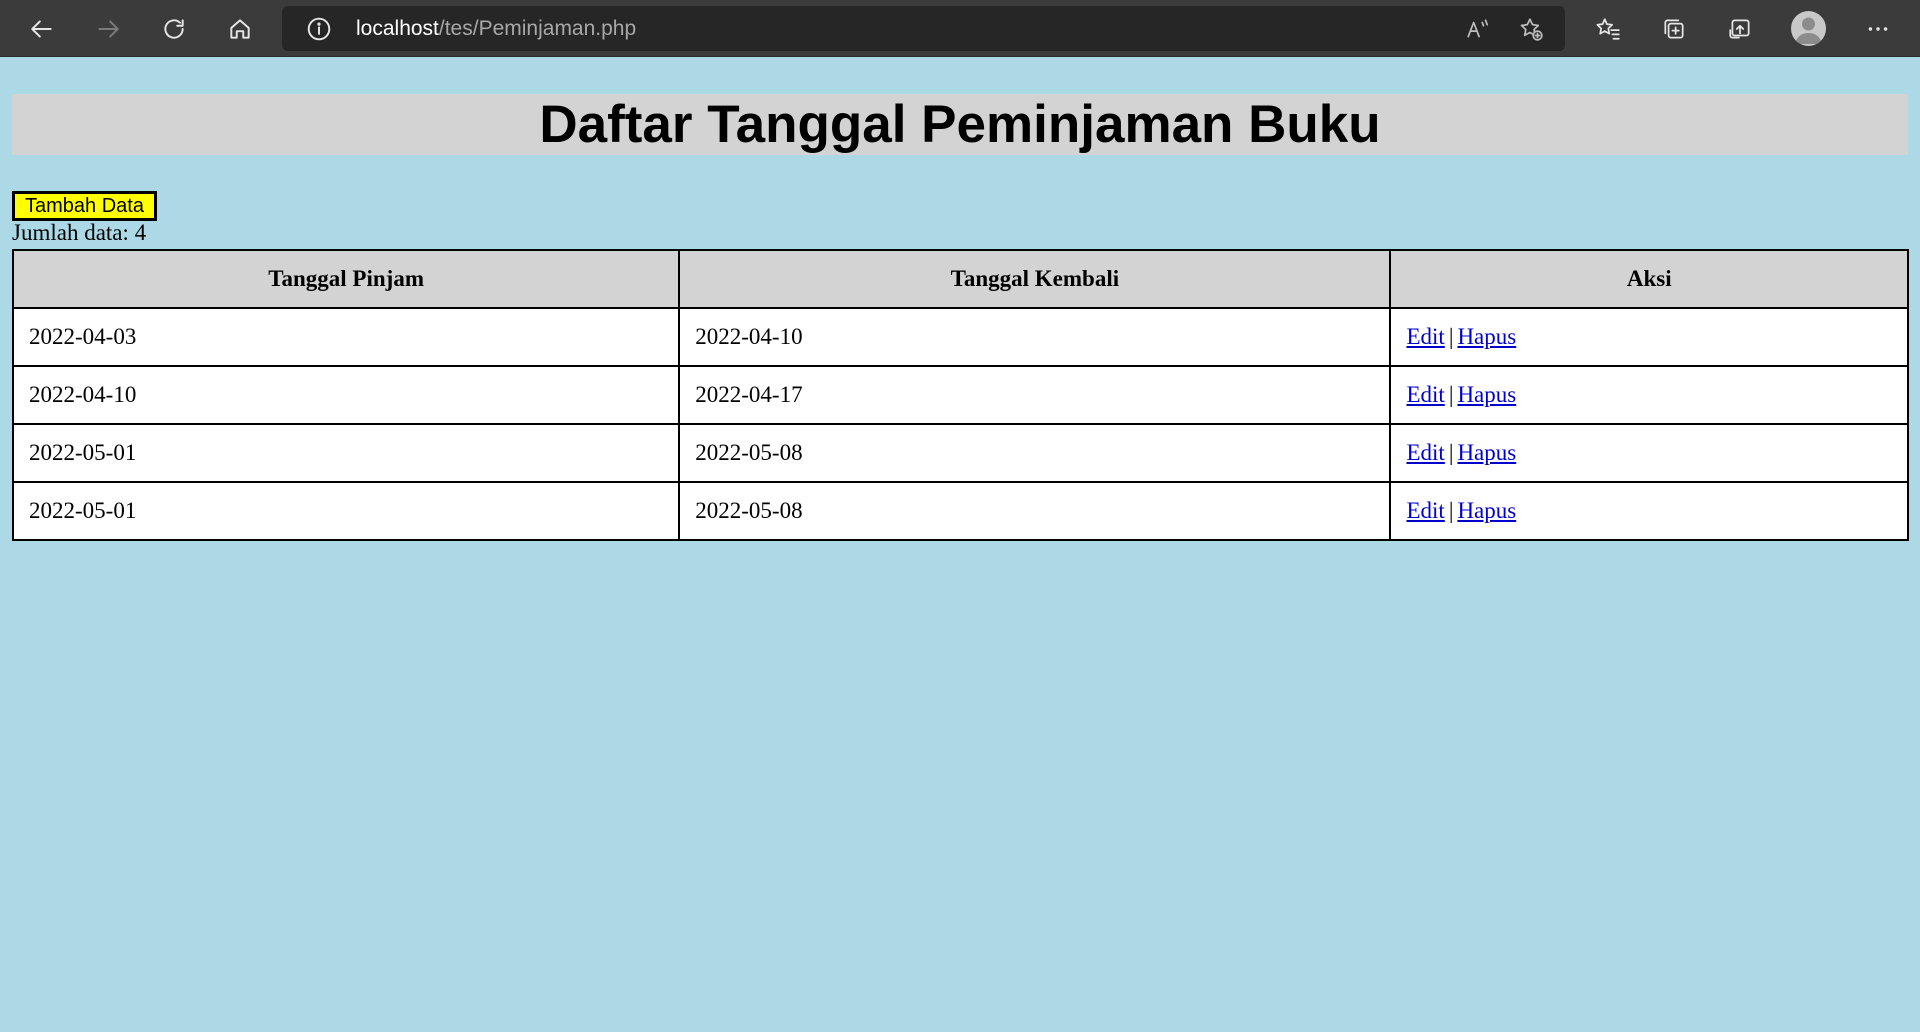  I want to click on table-row: 2022-04-10 2022-04-17 Edit | Hapus, so click(960, 395).